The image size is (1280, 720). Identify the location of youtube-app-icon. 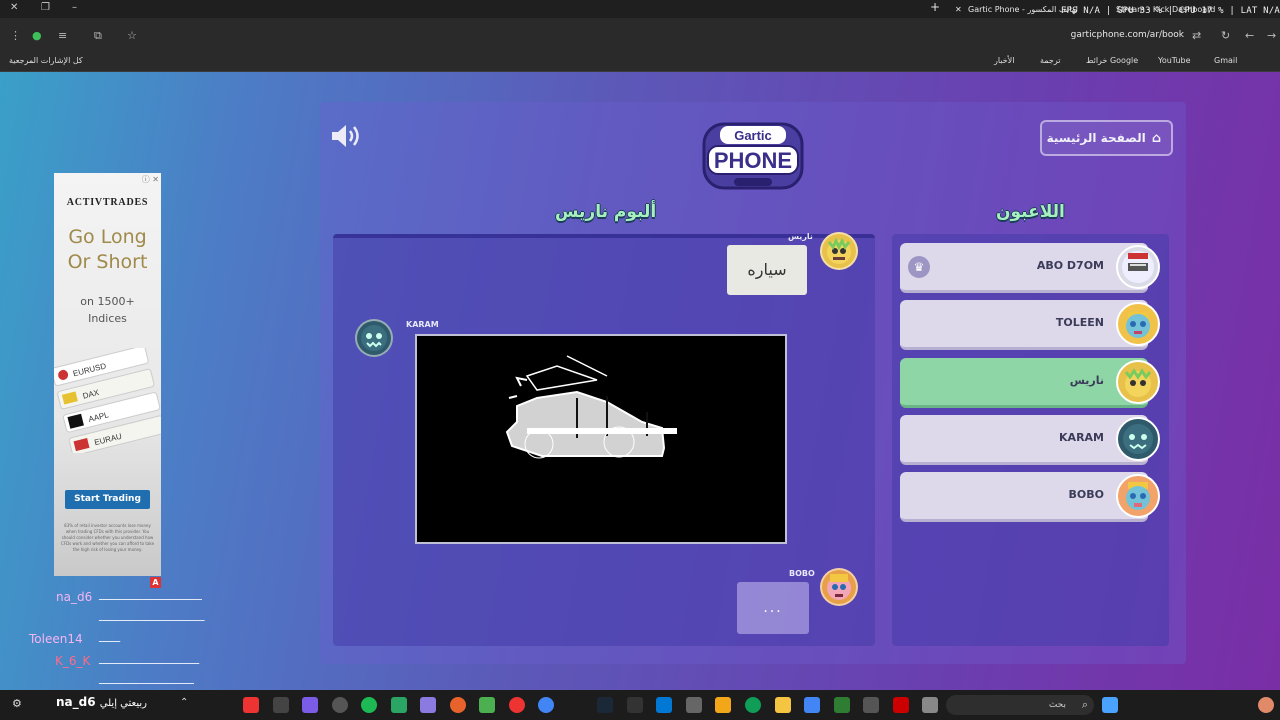
(251, 705).